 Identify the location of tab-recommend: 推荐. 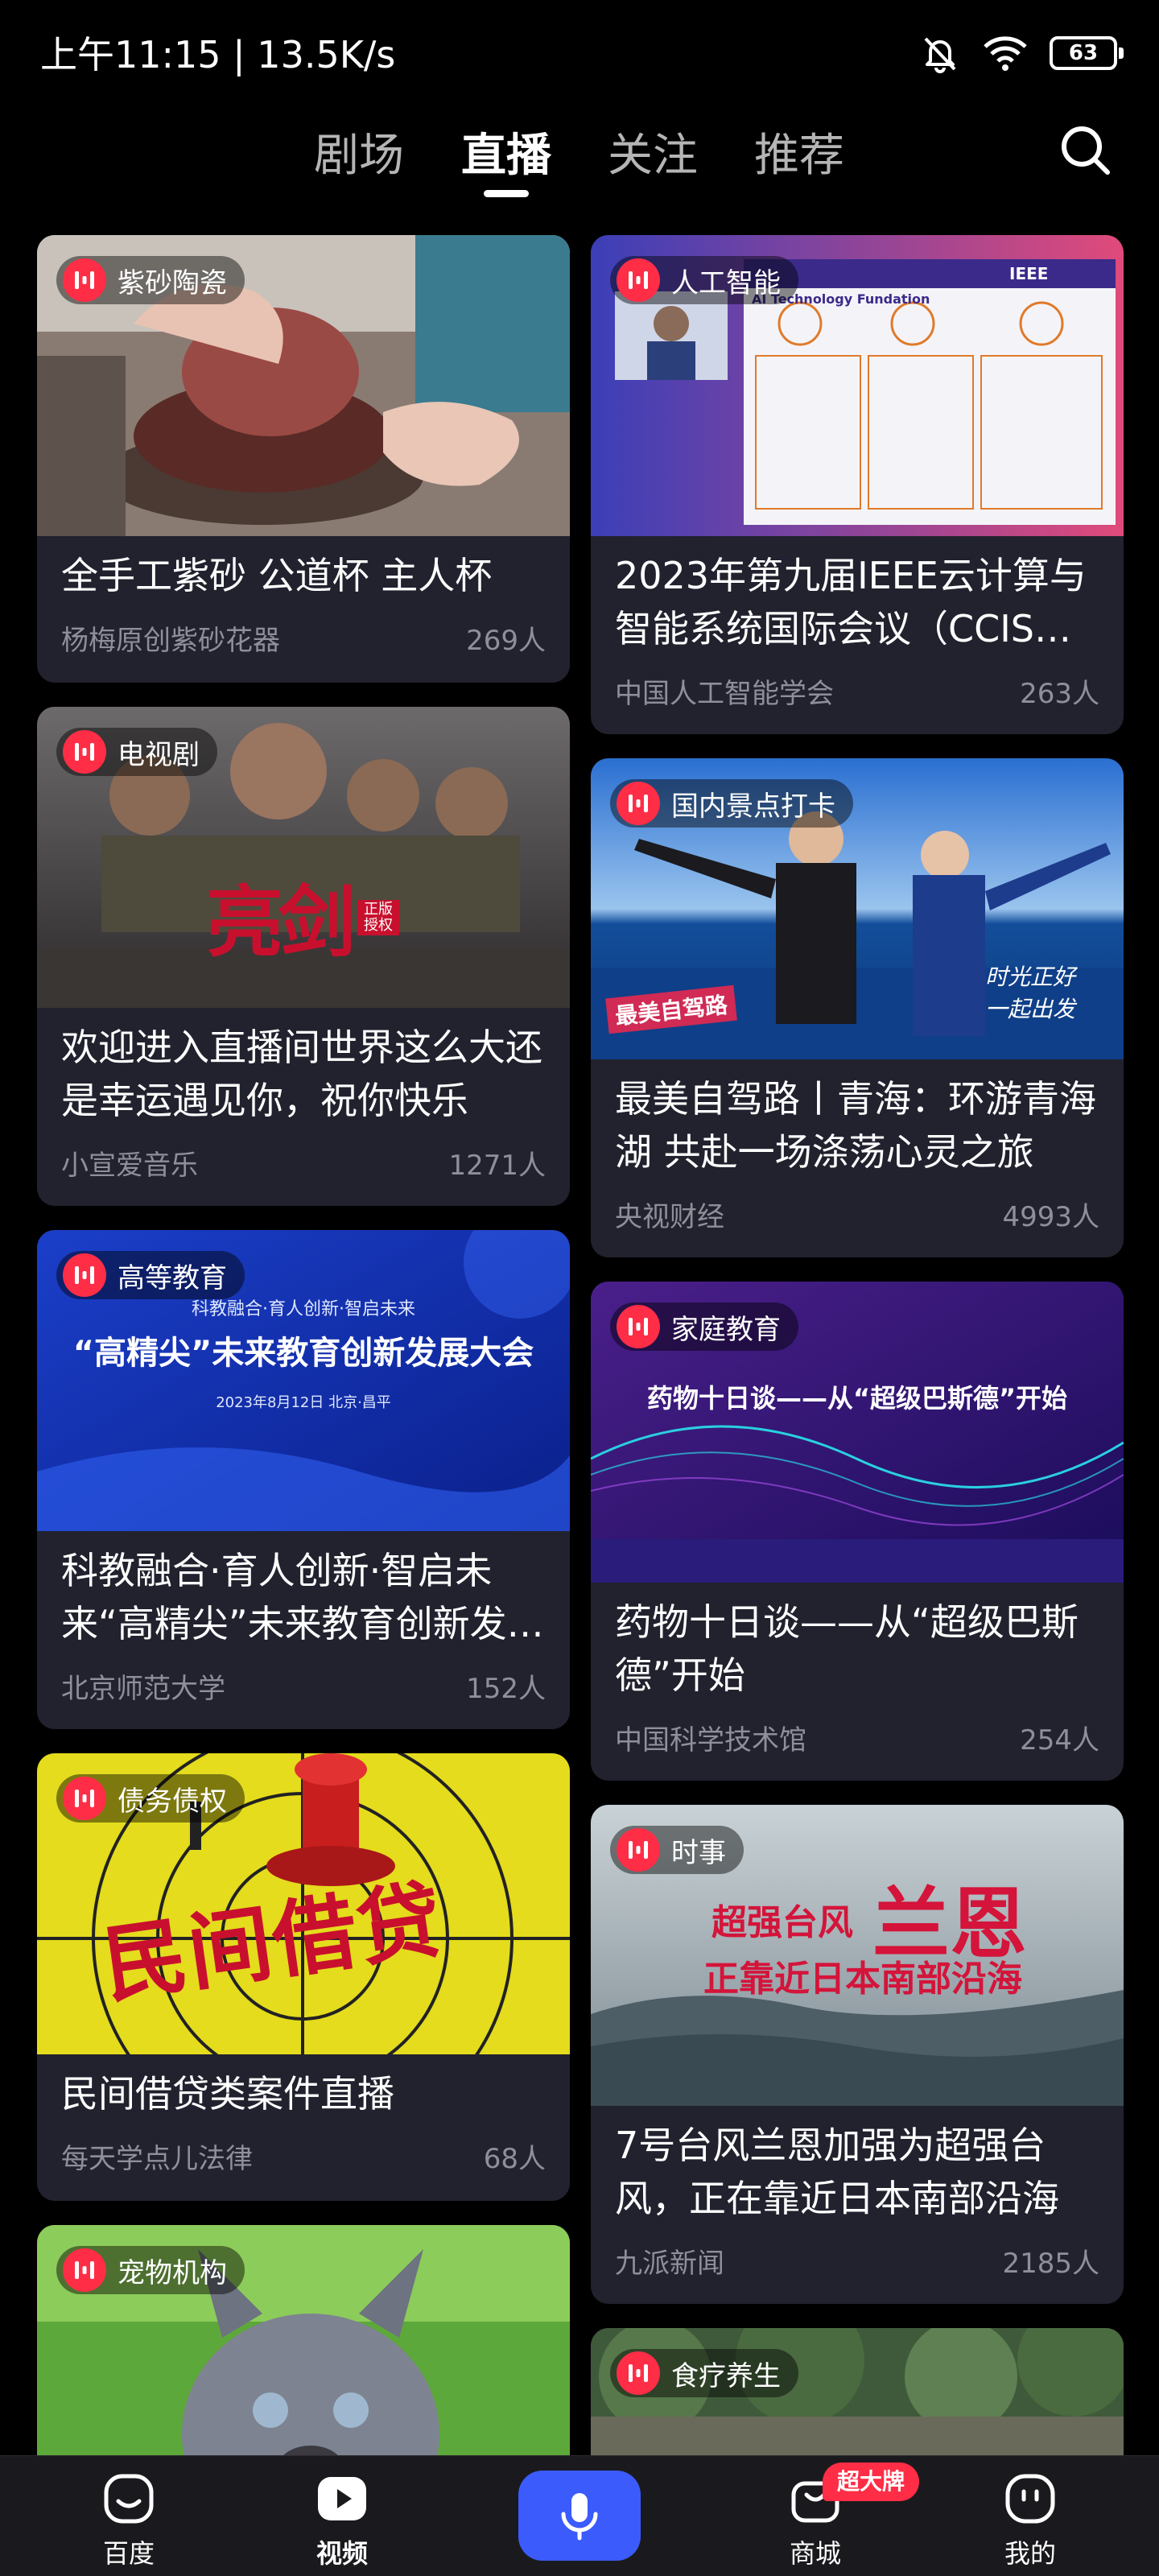
(799, 151).